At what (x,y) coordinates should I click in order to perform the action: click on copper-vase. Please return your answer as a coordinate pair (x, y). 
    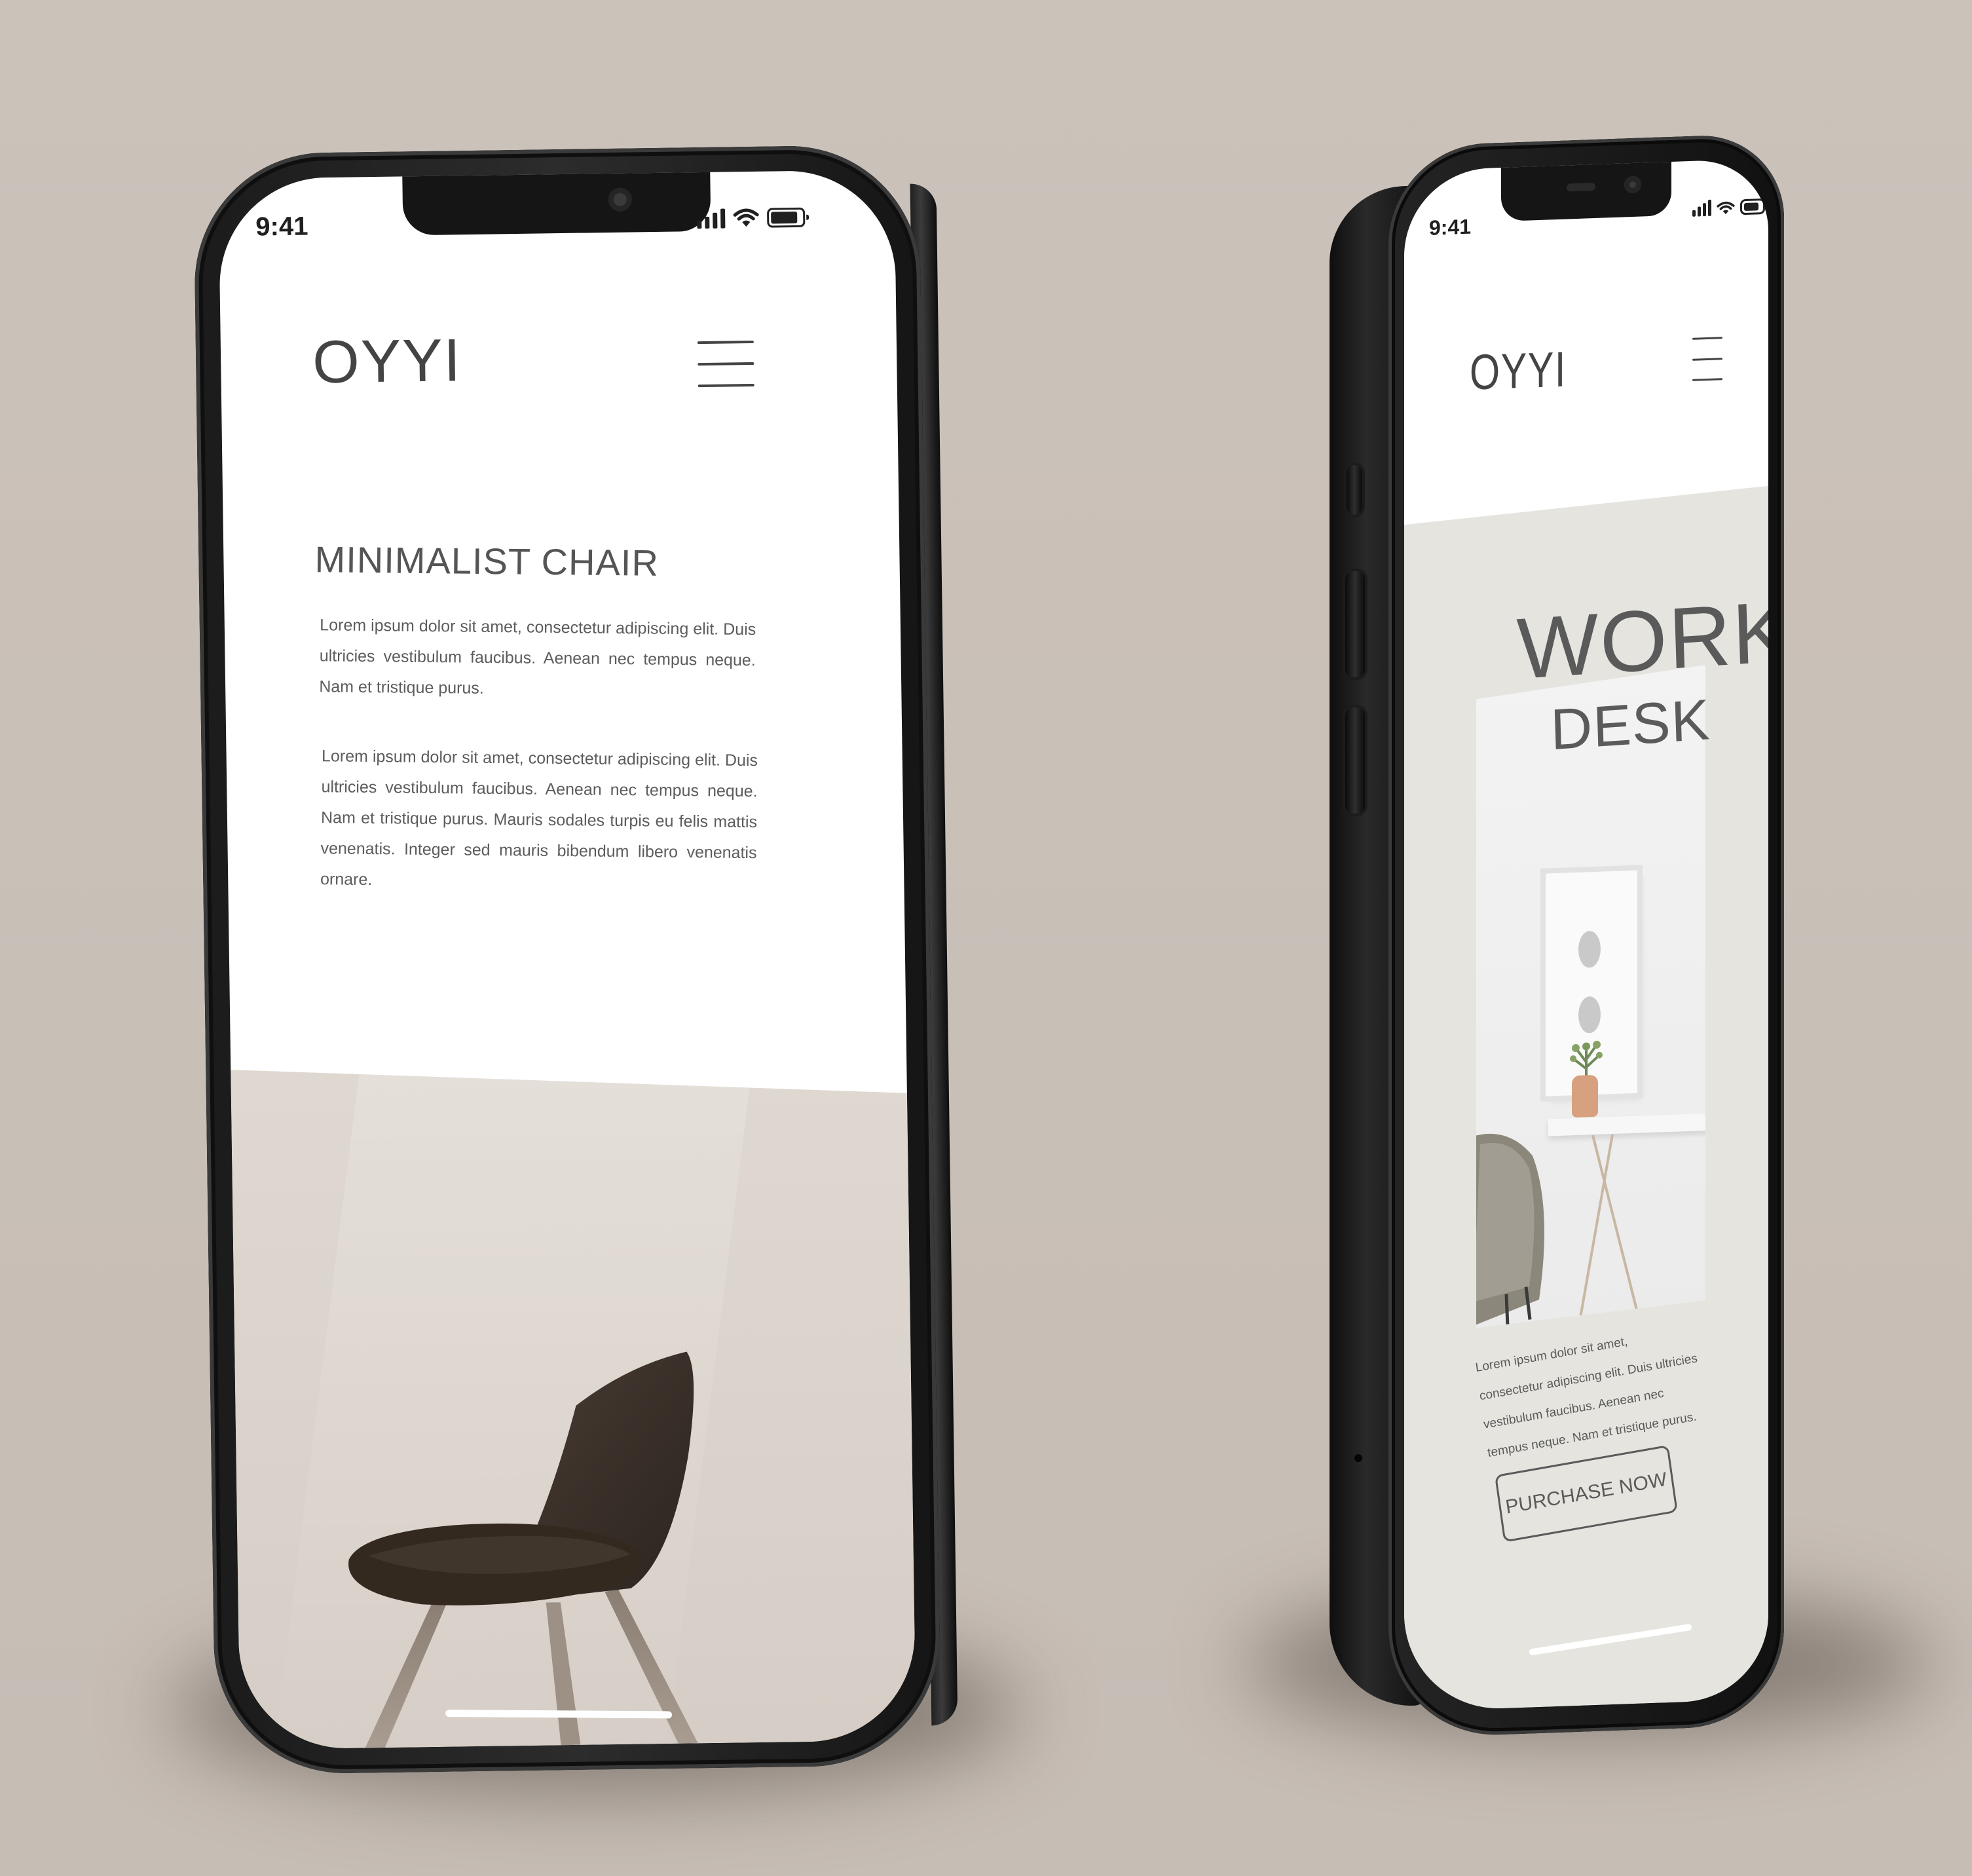
    Looking at the image, I should click on (1585, 1096).